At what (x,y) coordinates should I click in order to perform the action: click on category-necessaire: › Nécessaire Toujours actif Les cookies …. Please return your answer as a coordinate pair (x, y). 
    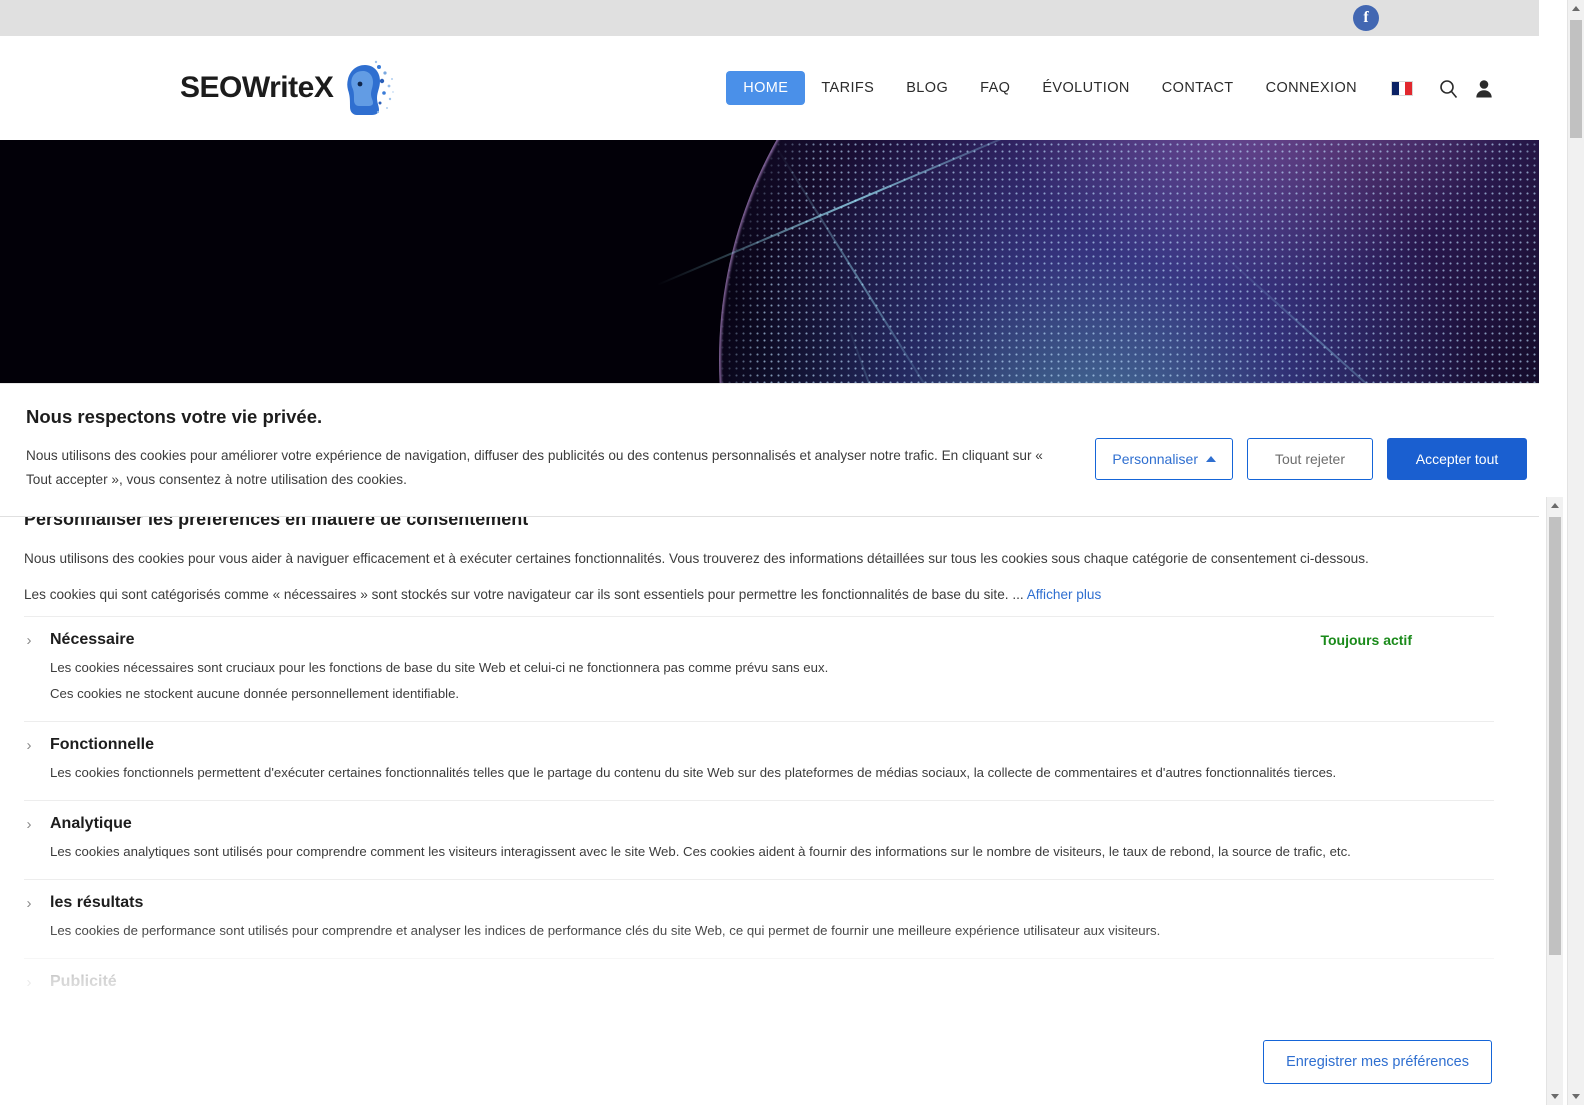
    Looking at the image, I should click on (759, 668).